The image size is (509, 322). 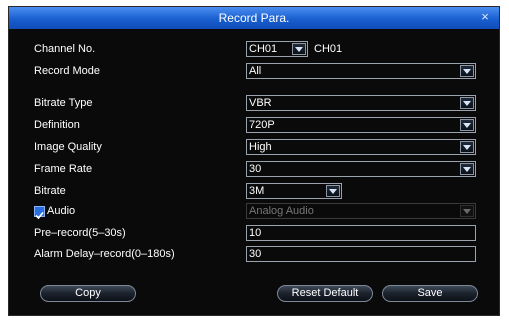 What do you see at coordinates (281, 211) in the screenshot?
I see `audio-source-value: Analog Audio` at bounding box center [281, 211].